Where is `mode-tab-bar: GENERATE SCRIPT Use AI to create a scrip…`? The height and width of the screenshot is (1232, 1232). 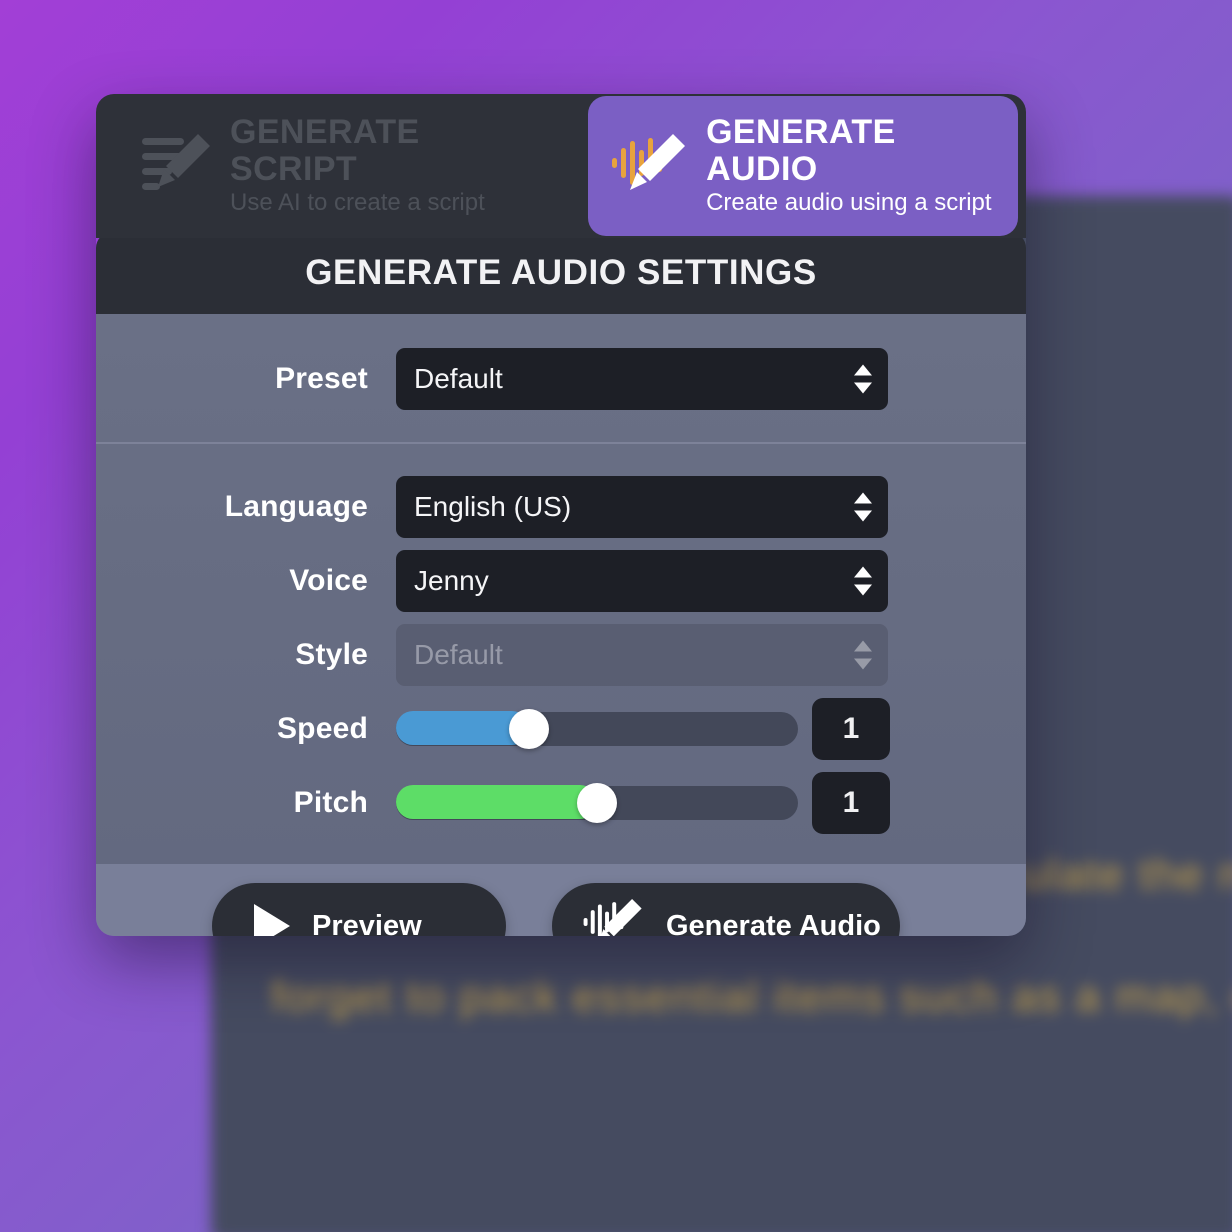
mode-tab-bar: GENERATE SCRIPT Use AI to create a scrip… is located at coordinates (561, 166).